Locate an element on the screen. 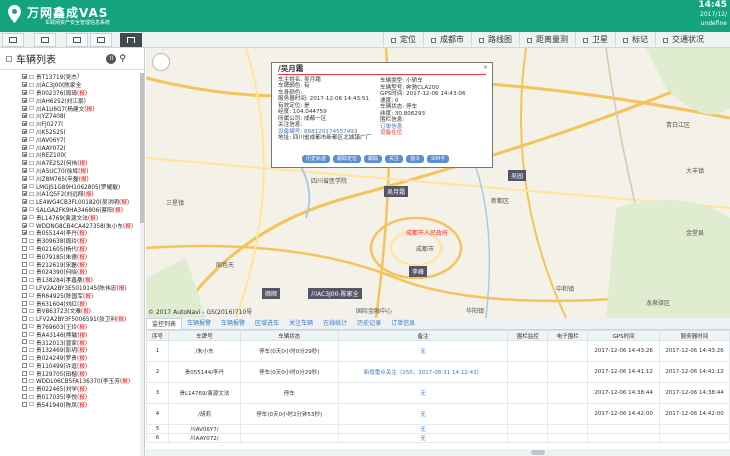 This screenshot has width=730, height=456. table-view-button is located at coordinates (101, 40).